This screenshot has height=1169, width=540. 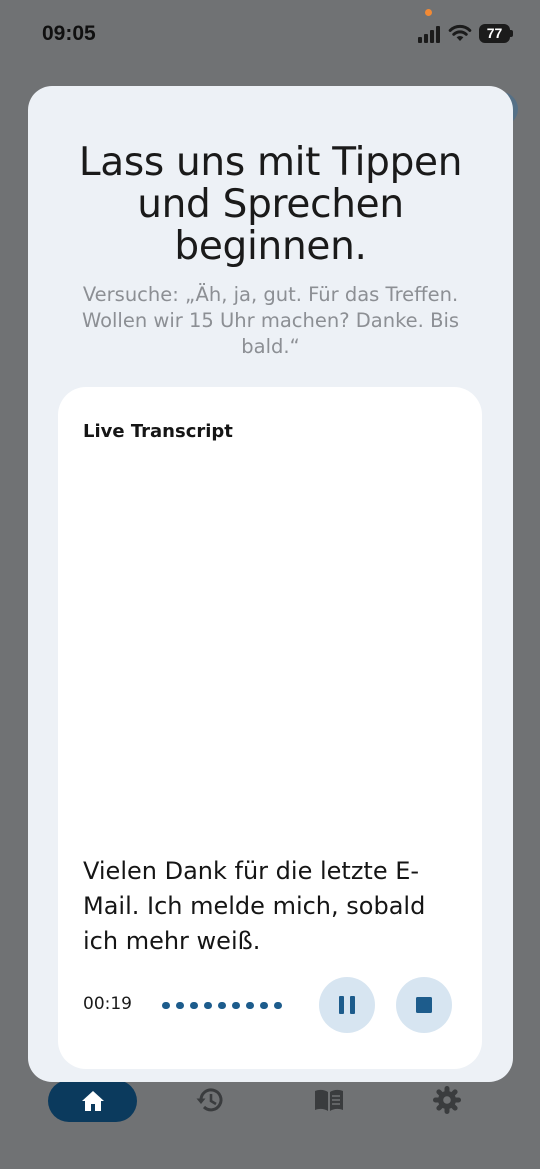 I want to click on signal-icon, so click(x=429, y=34).